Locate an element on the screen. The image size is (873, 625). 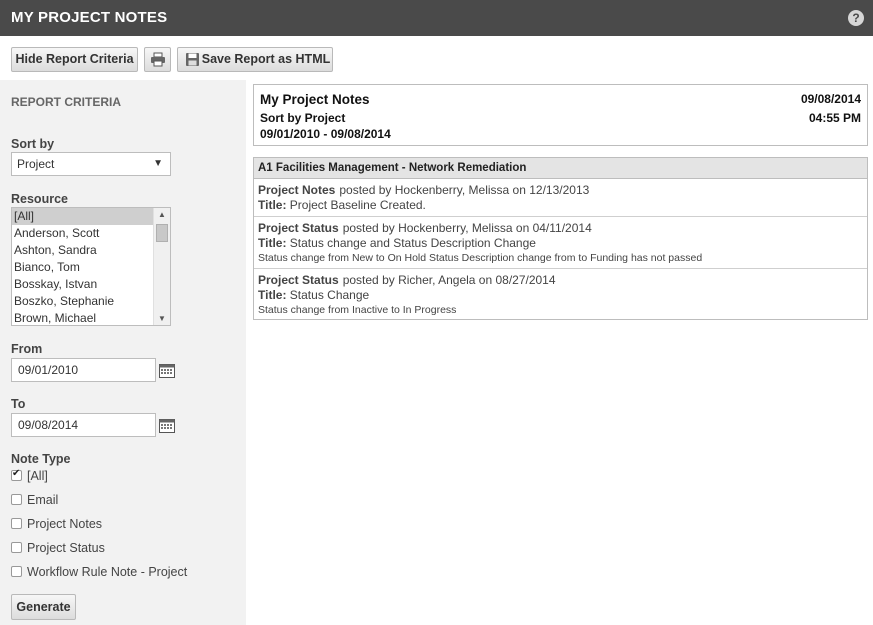
save-button-label: Save Report as HTML is located at coordinates (266, 59).